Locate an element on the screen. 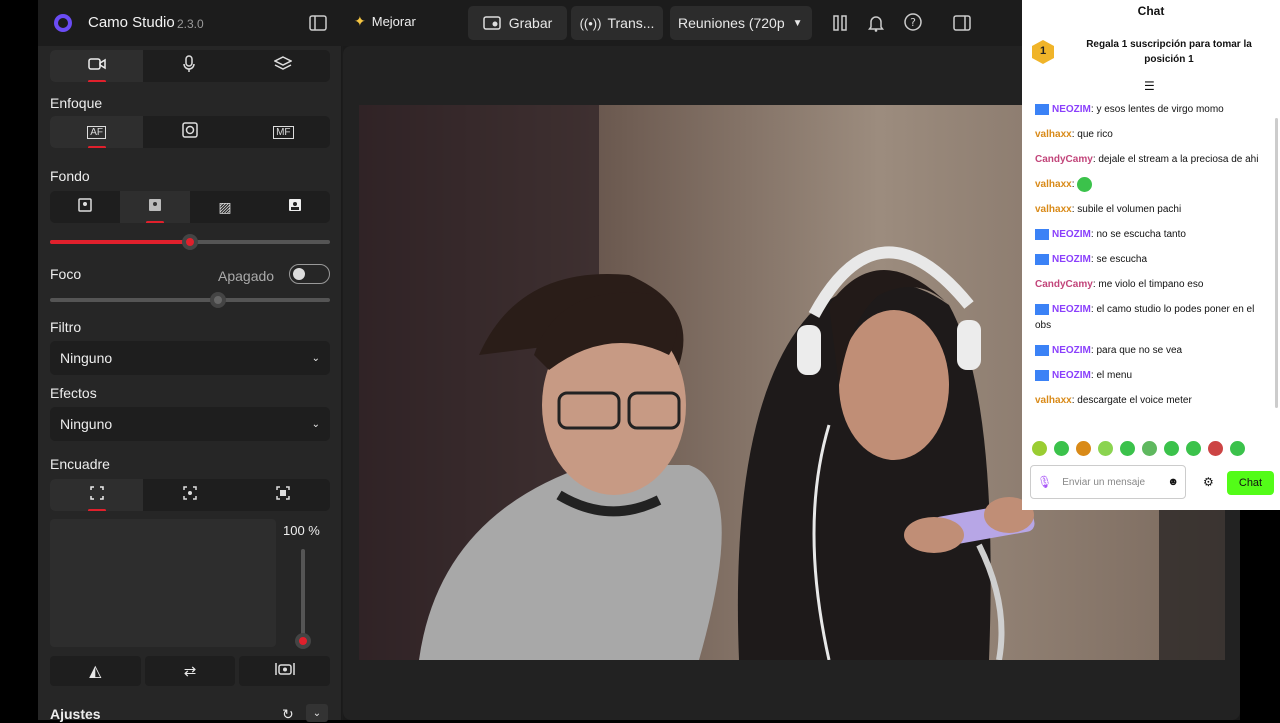 The image size is (1280, 723). camera-icon is located at coordinates (284, 671).